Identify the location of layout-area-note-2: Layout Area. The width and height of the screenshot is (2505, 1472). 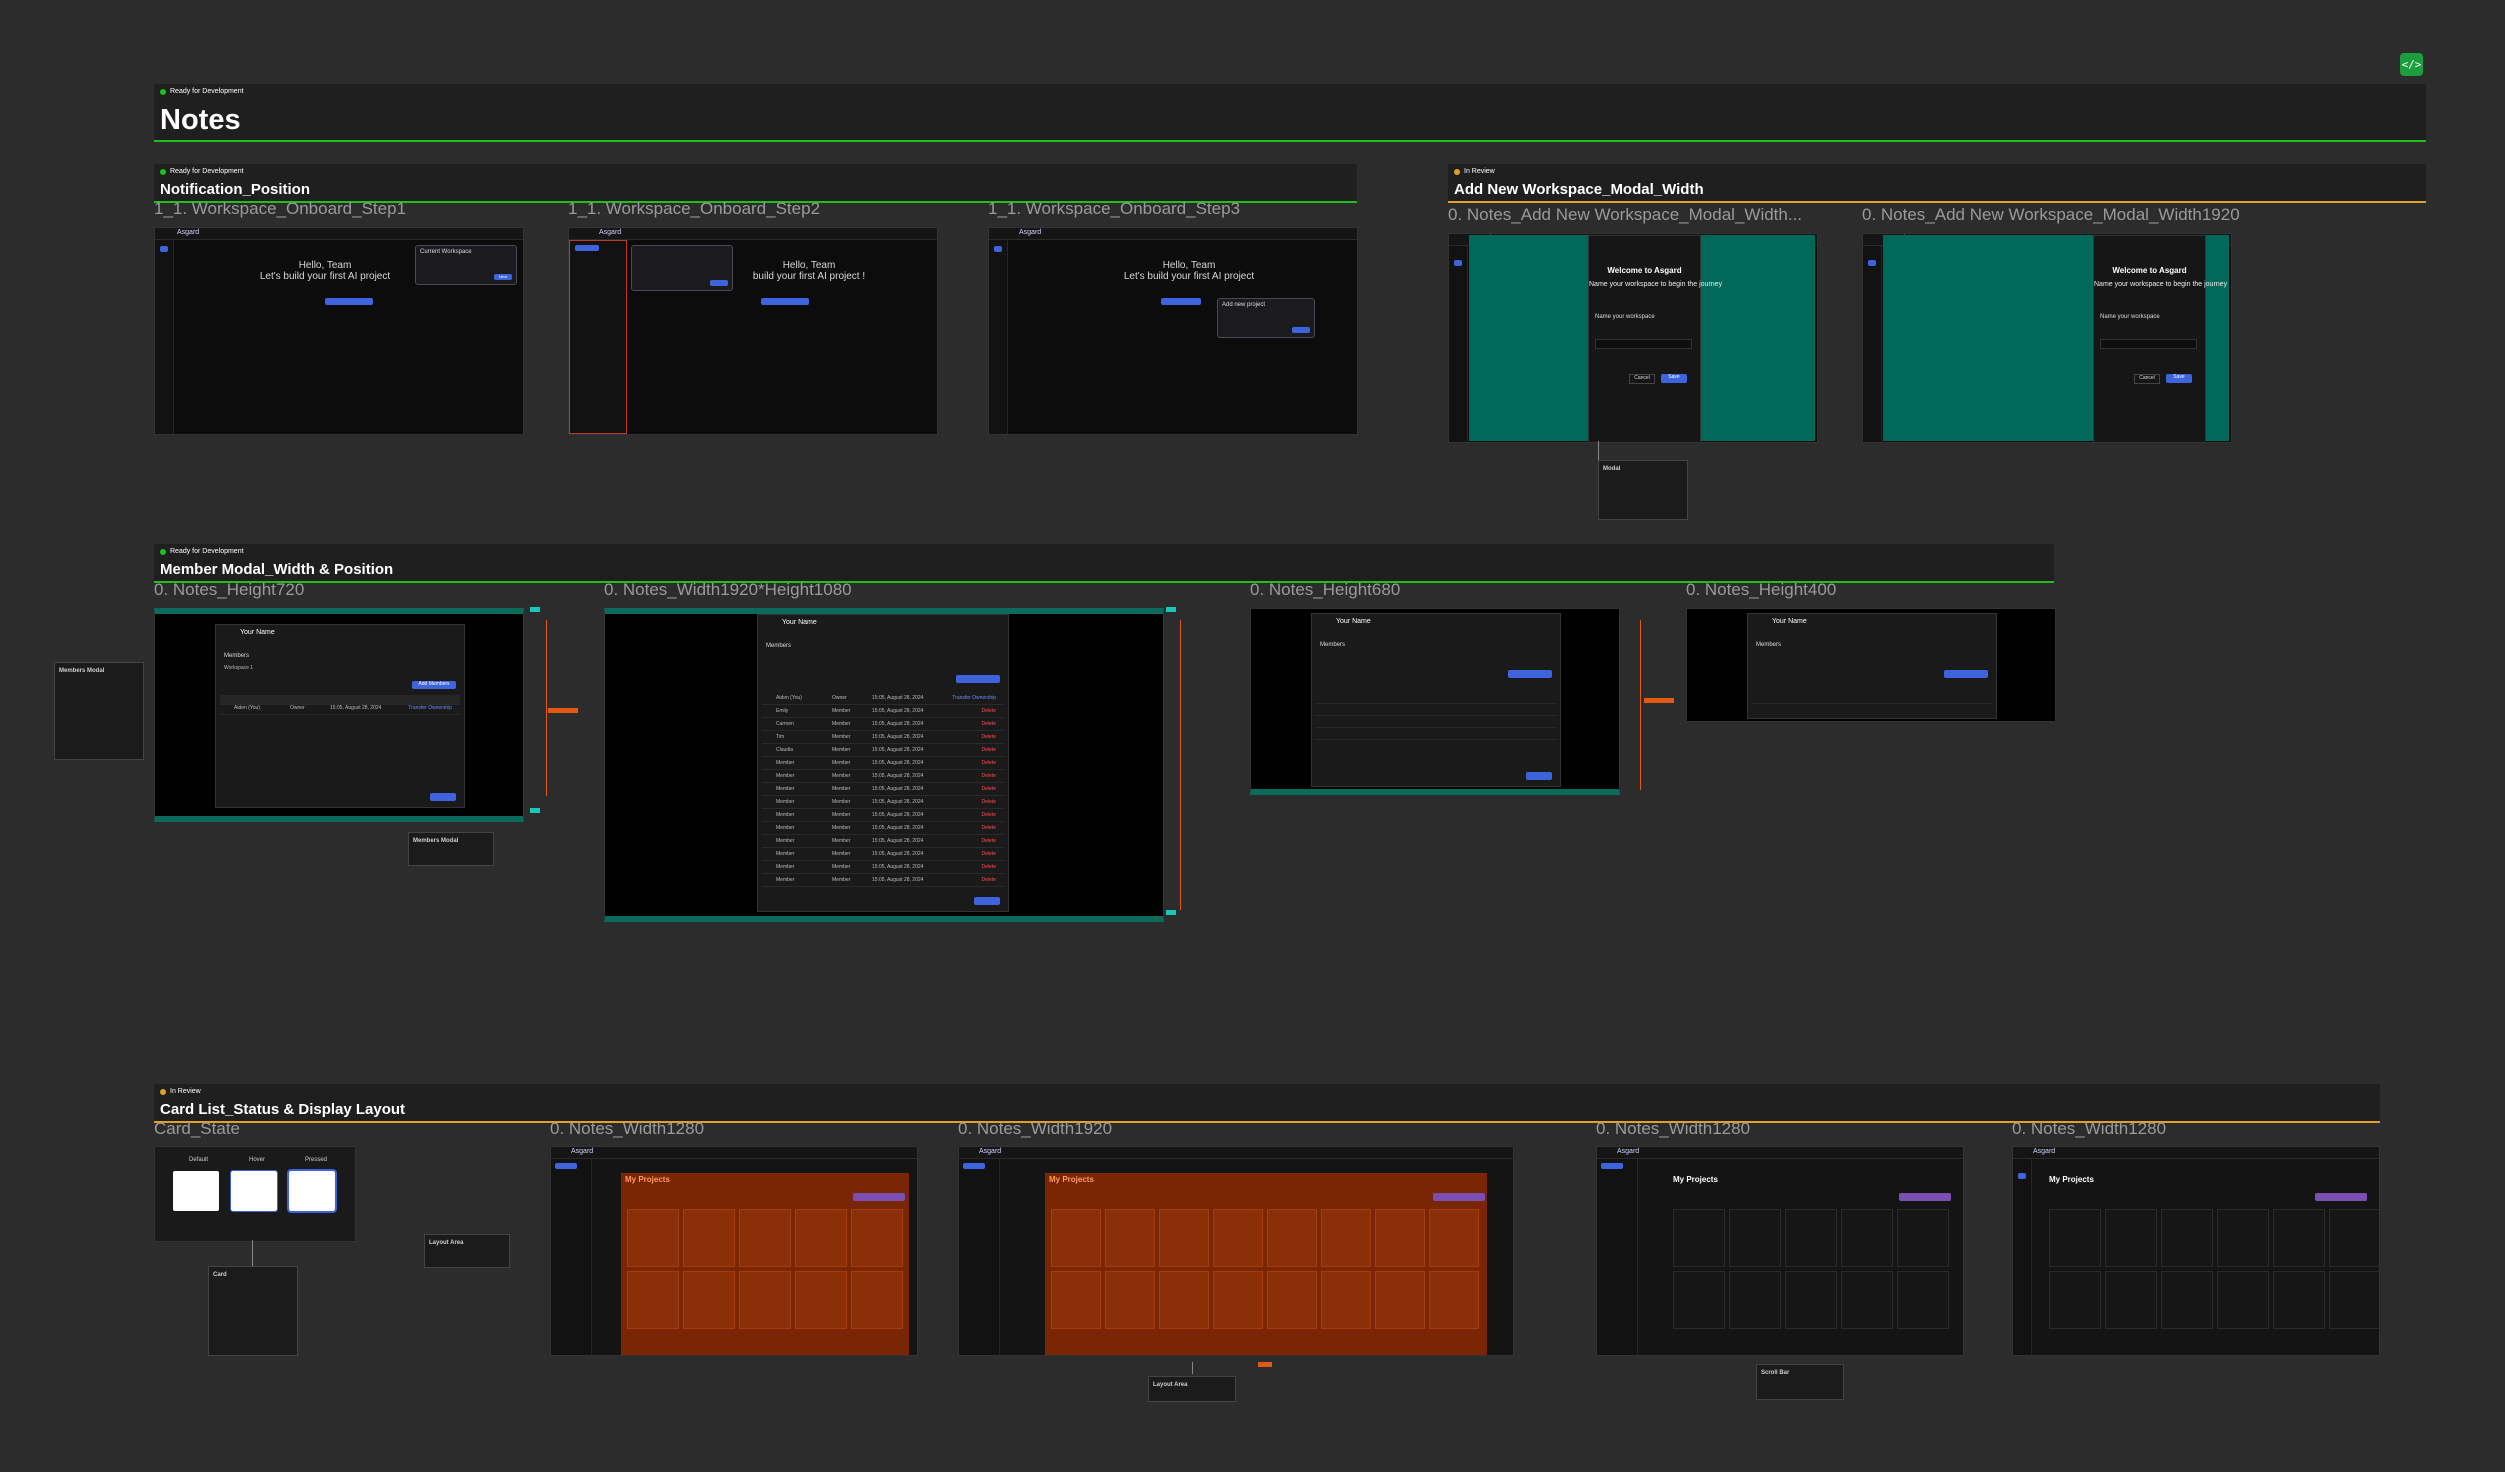
(1192, 1389).